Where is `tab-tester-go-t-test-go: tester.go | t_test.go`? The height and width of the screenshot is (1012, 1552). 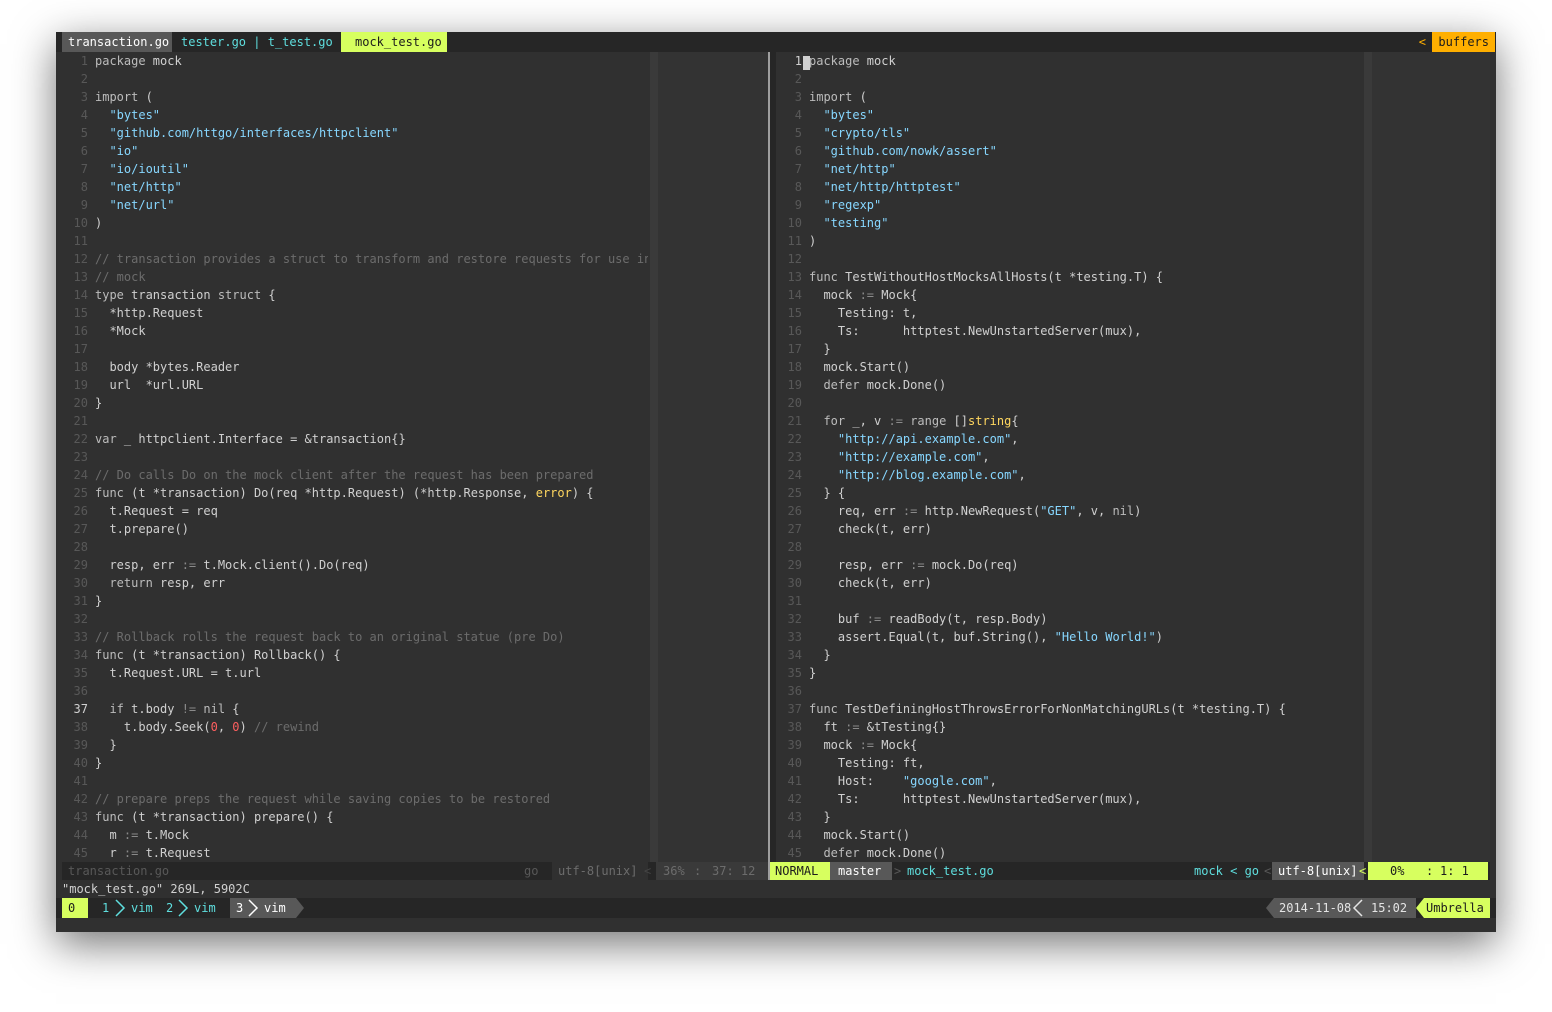
tab-tester-go-t-test-go: tester.go | t_test.go is located at coordinates (259, 42).